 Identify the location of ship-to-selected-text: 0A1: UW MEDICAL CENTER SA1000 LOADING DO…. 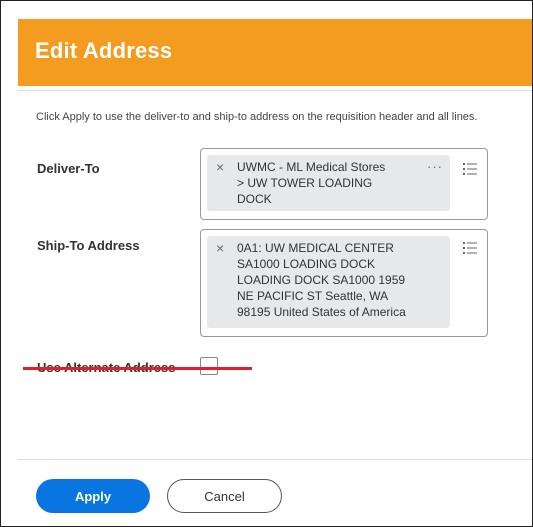
(321, 280).